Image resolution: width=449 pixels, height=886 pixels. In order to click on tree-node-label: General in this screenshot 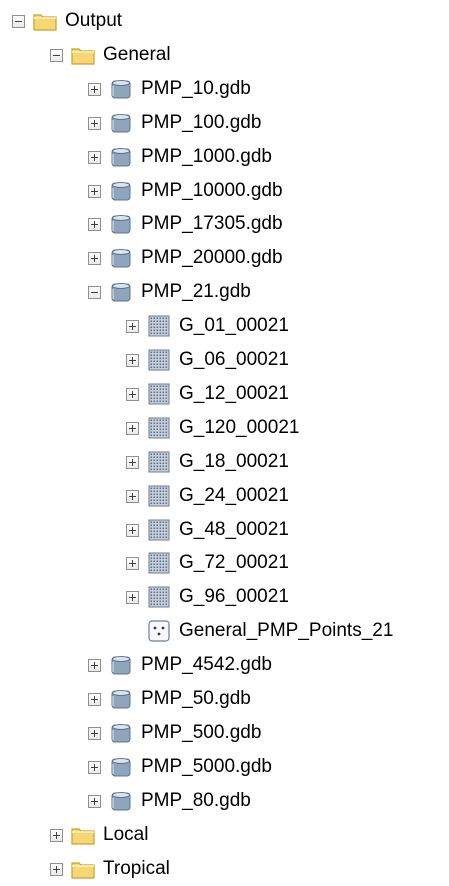, I will do `click(137, 54)`.